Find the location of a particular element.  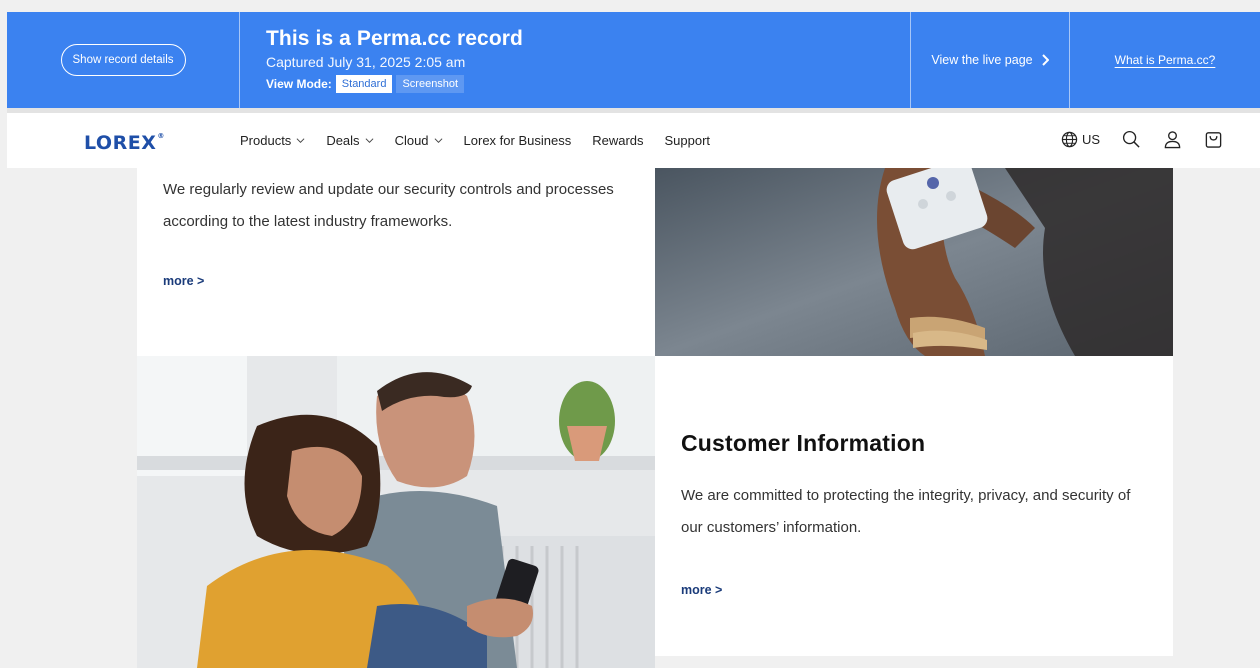

menu-item-products: Products is located at coordinates (272, 140).